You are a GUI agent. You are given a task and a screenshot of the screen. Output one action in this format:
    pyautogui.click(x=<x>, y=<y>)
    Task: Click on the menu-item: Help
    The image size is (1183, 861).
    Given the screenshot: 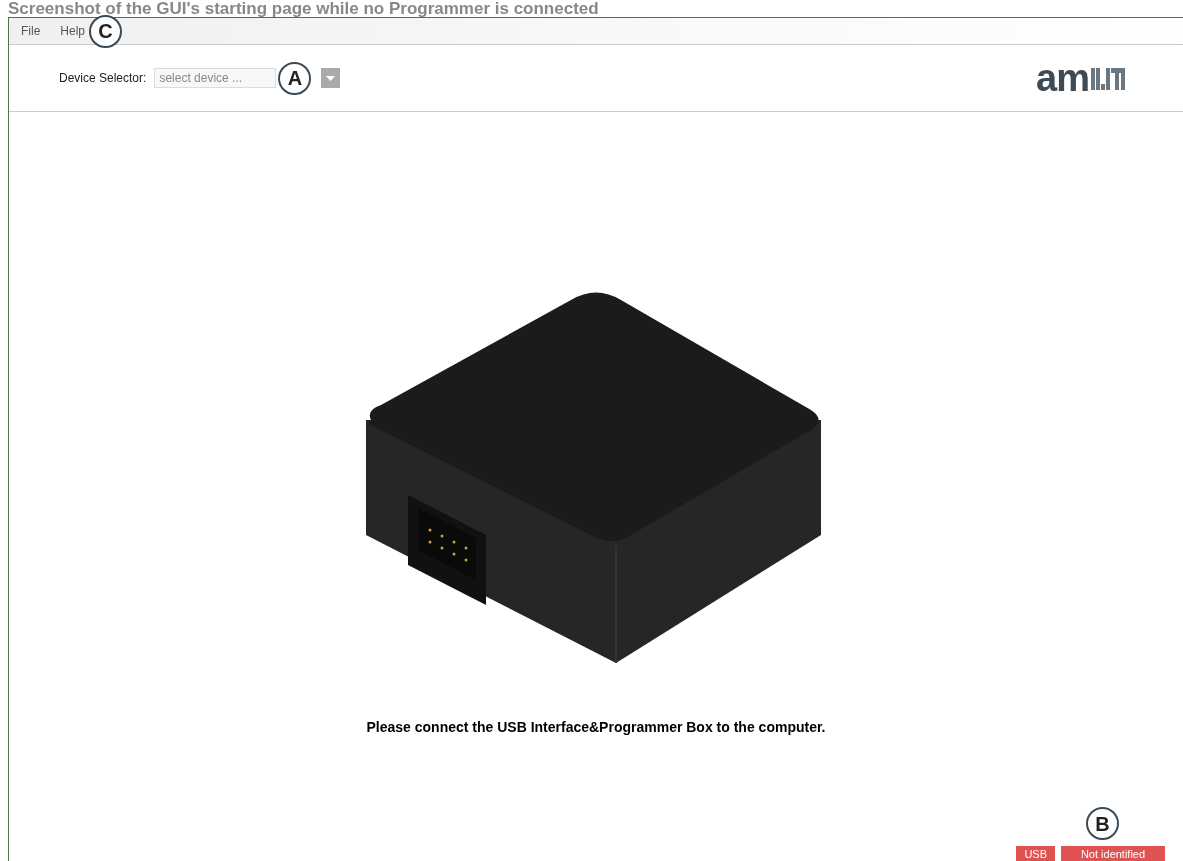 What is the action you would take?
    pyautogui.click(x=73, y=31)
    